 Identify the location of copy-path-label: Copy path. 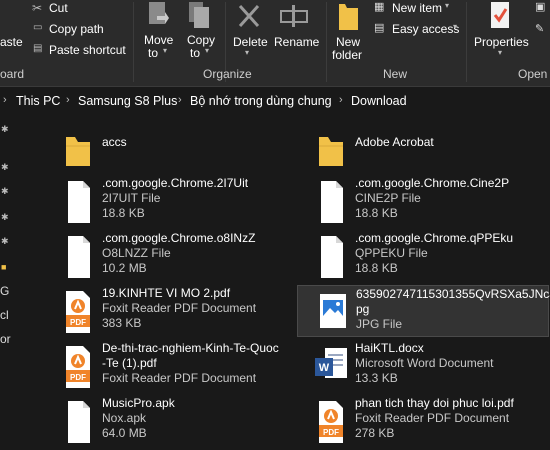
(76, 29).